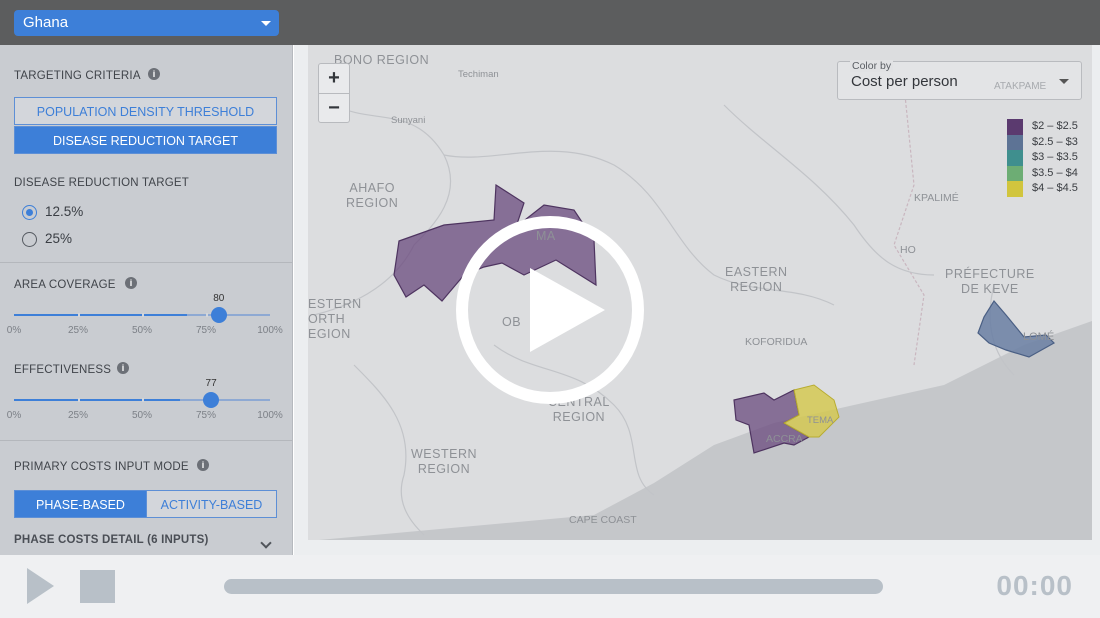  What do you see at coordinates (1020, 86) in the screenshot?
I see `map-label-atakpame: ATAKPAME` at bounding box center [1020, 86].